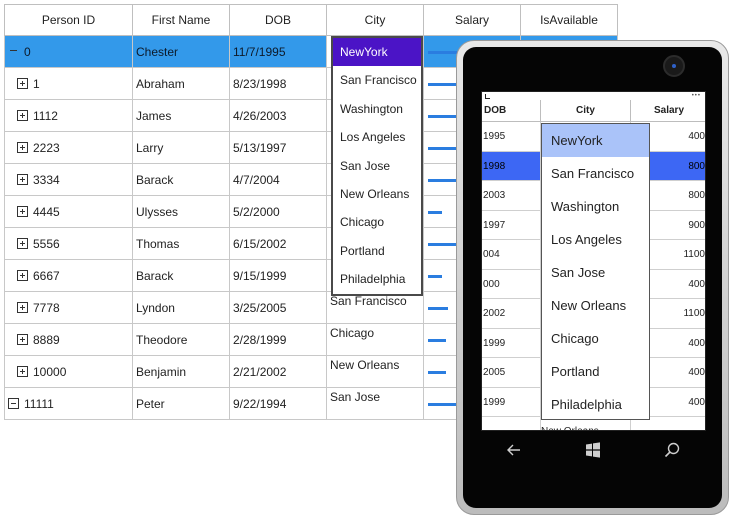 The width and height of the screenshot is (730, 520). Describe the element at coordinates (68, 116) in the screenshot. I see `cell-person-id: 1112` at that location.